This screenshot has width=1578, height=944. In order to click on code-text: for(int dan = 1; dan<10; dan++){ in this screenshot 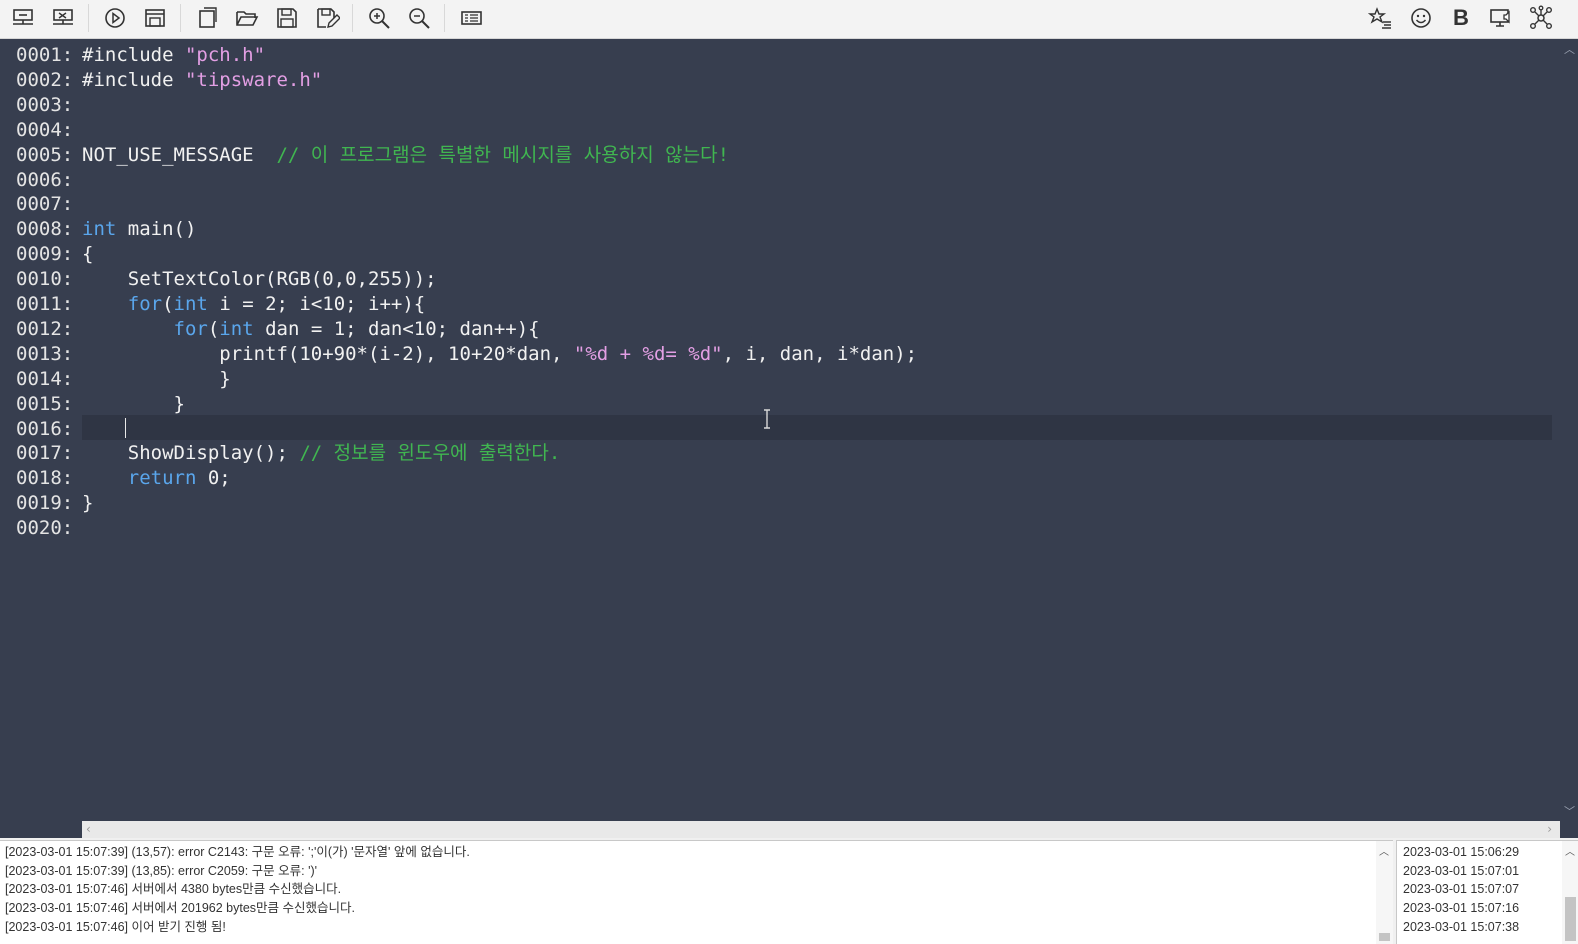, I will do `click(311, 329)`.